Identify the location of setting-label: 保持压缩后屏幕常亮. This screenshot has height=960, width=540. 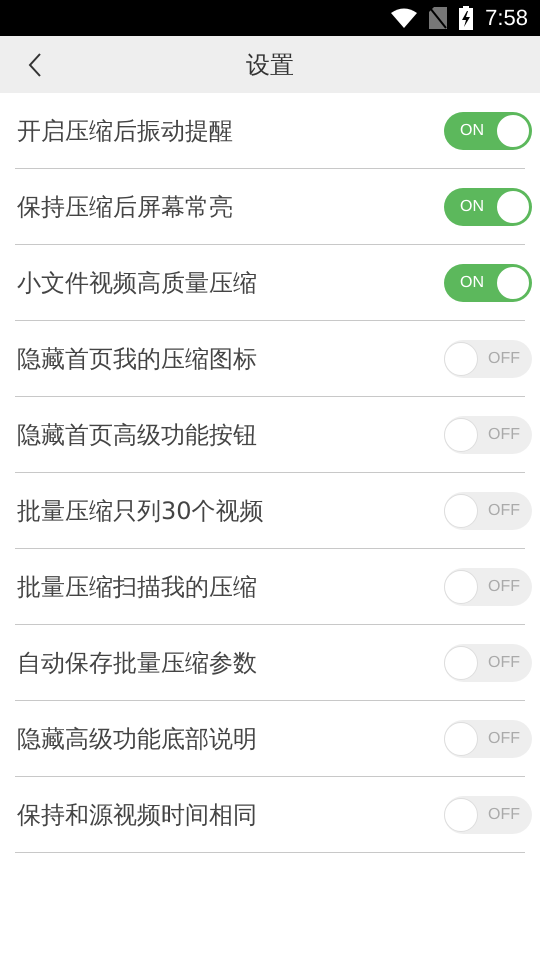
(124, 207).